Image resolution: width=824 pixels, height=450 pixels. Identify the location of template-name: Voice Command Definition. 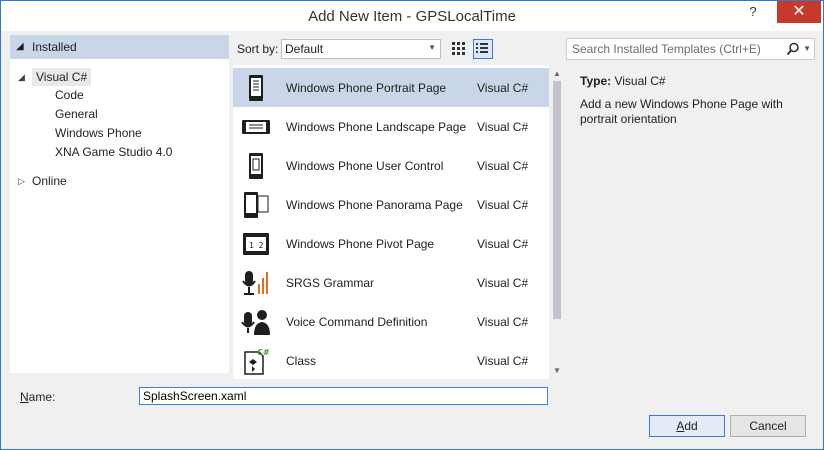
(357, 322).